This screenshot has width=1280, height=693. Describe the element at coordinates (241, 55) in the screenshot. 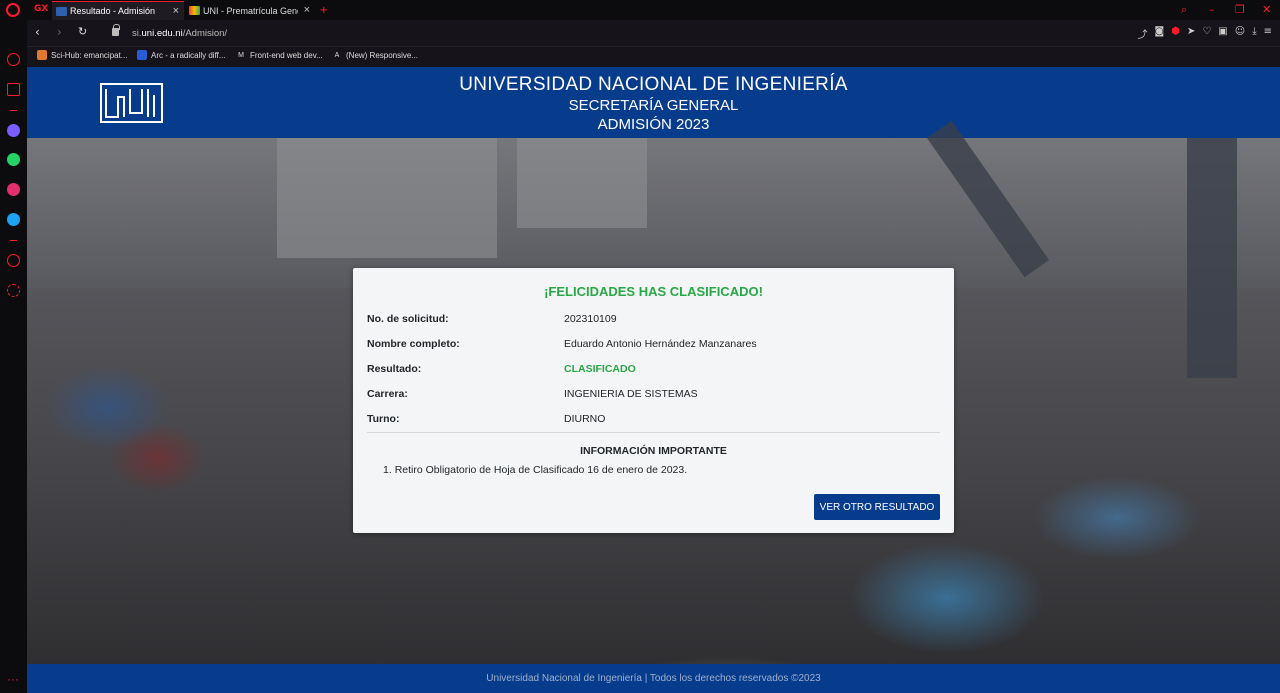

I see `m-icon: M` at that location.